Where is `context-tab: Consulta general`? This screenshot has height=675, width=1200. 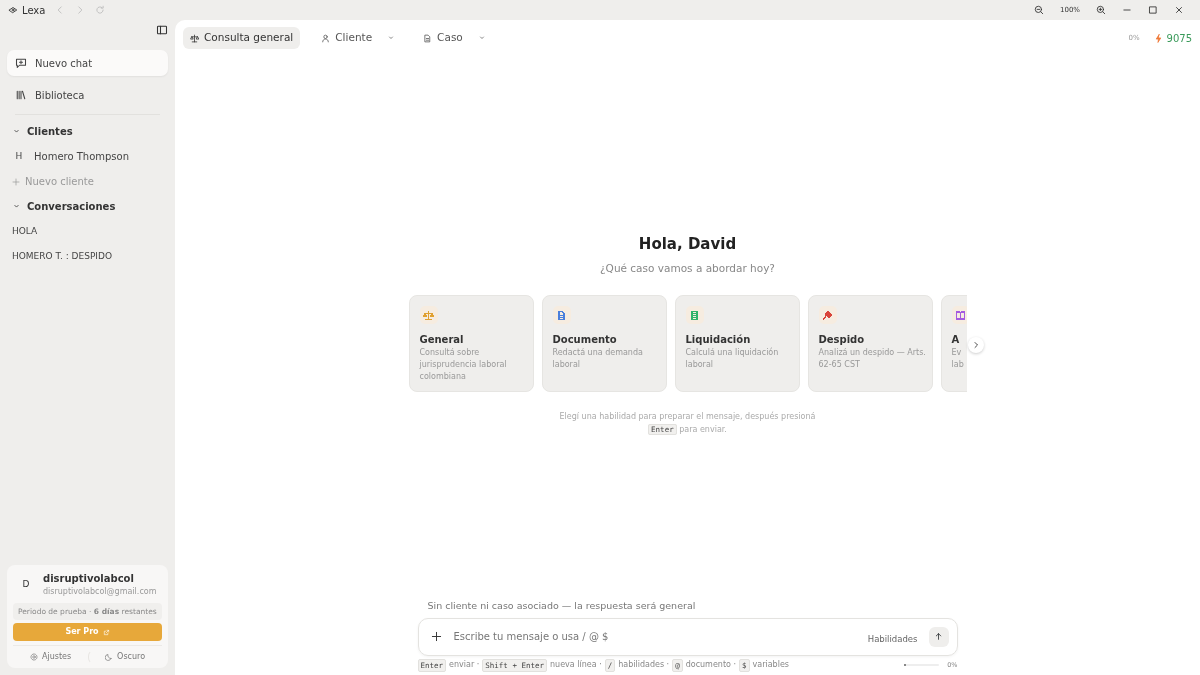 context-tab: Consulta general is located at coordinates (242, 38).